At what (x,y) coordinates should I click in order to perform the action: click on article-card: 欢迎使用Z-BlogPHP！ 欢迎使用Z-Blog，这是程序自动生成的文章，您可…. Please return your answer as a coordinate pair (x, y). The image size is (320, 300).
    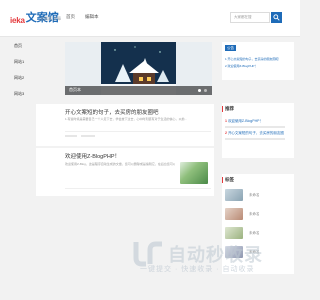
    Looking at the image, I should click on (125, 172).